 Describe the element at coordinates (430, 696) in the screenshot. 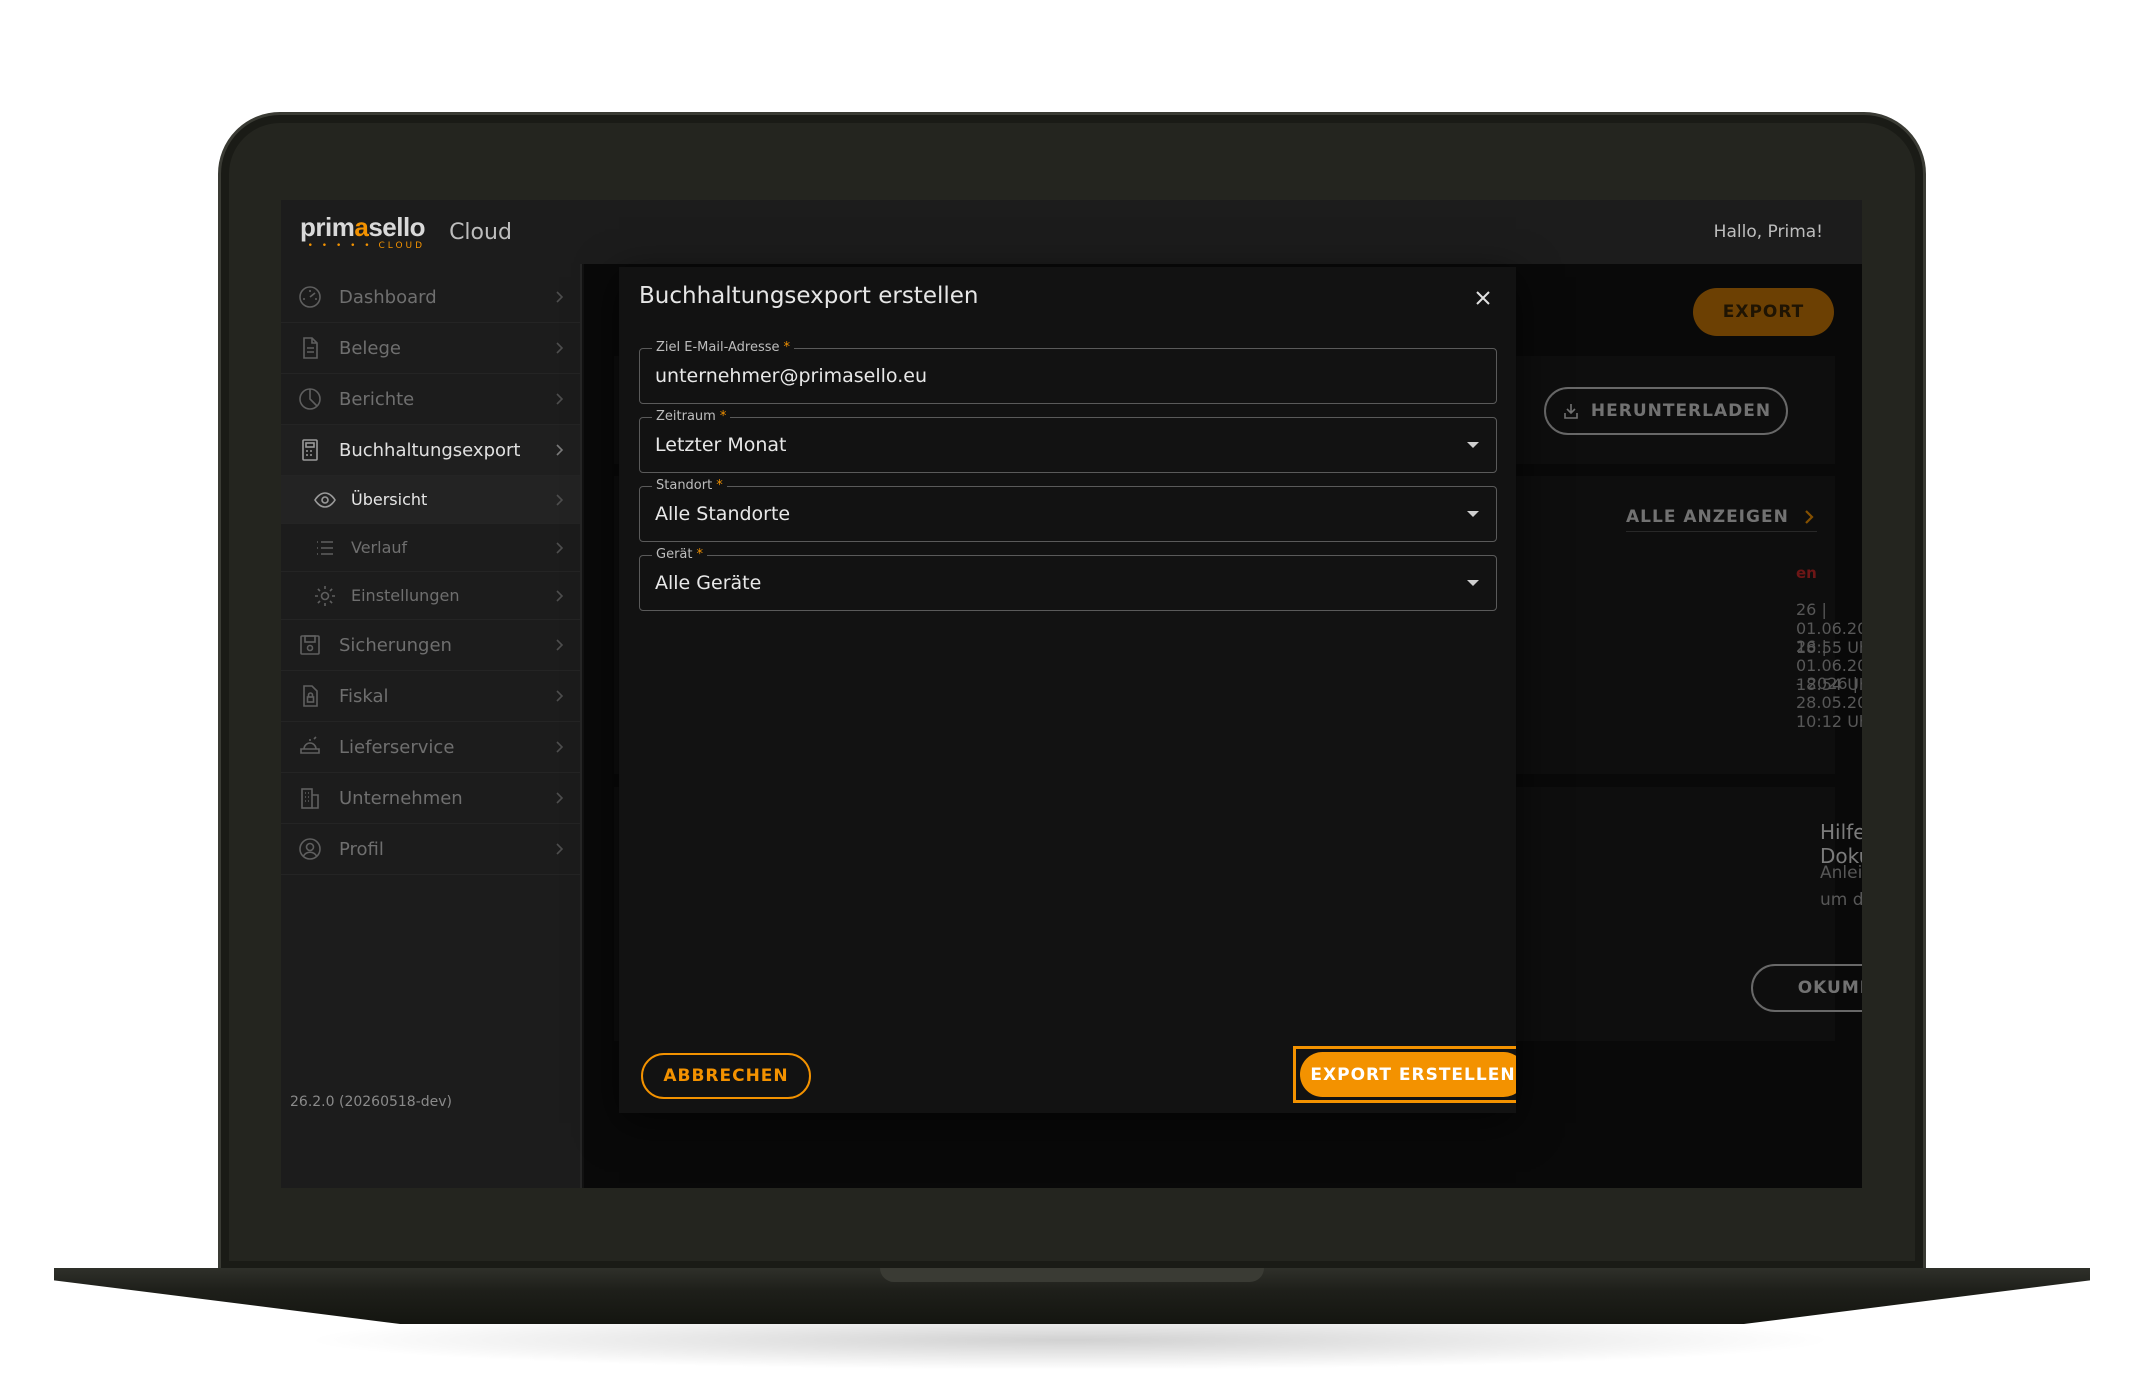

I see `sidebar-item-fiskal: Fiskal` at that location.